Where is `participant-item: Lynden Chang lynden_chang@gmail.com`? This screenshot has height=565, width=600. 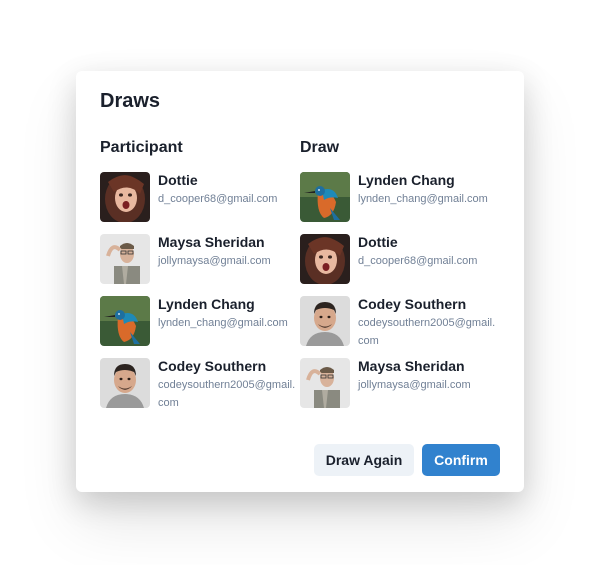 participant-item: Lynden Chang lynden_chang@gmail.com is located at coordinates (200, 321).